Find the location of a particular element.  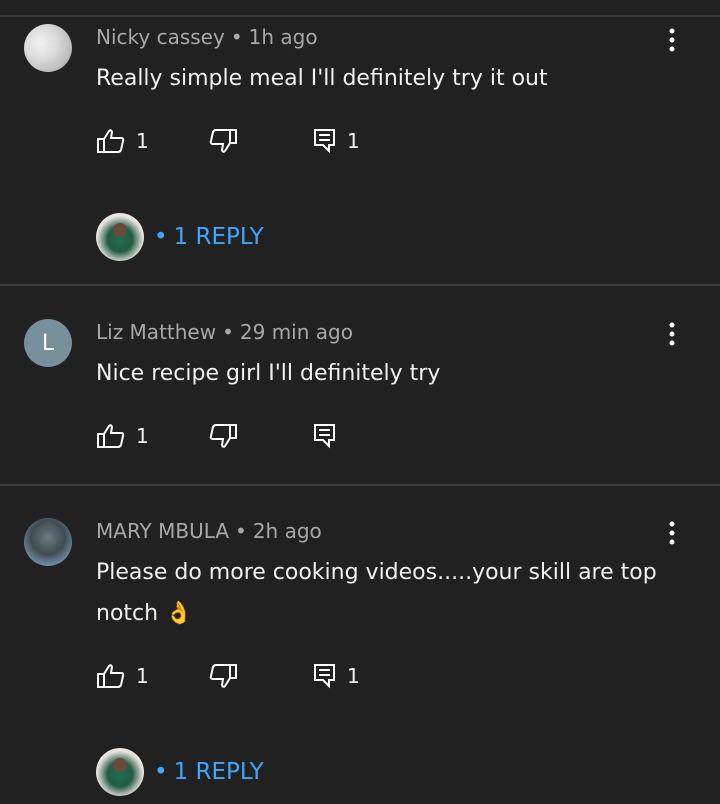

comment-time: 2h ago is located at coordinates (287, 531).